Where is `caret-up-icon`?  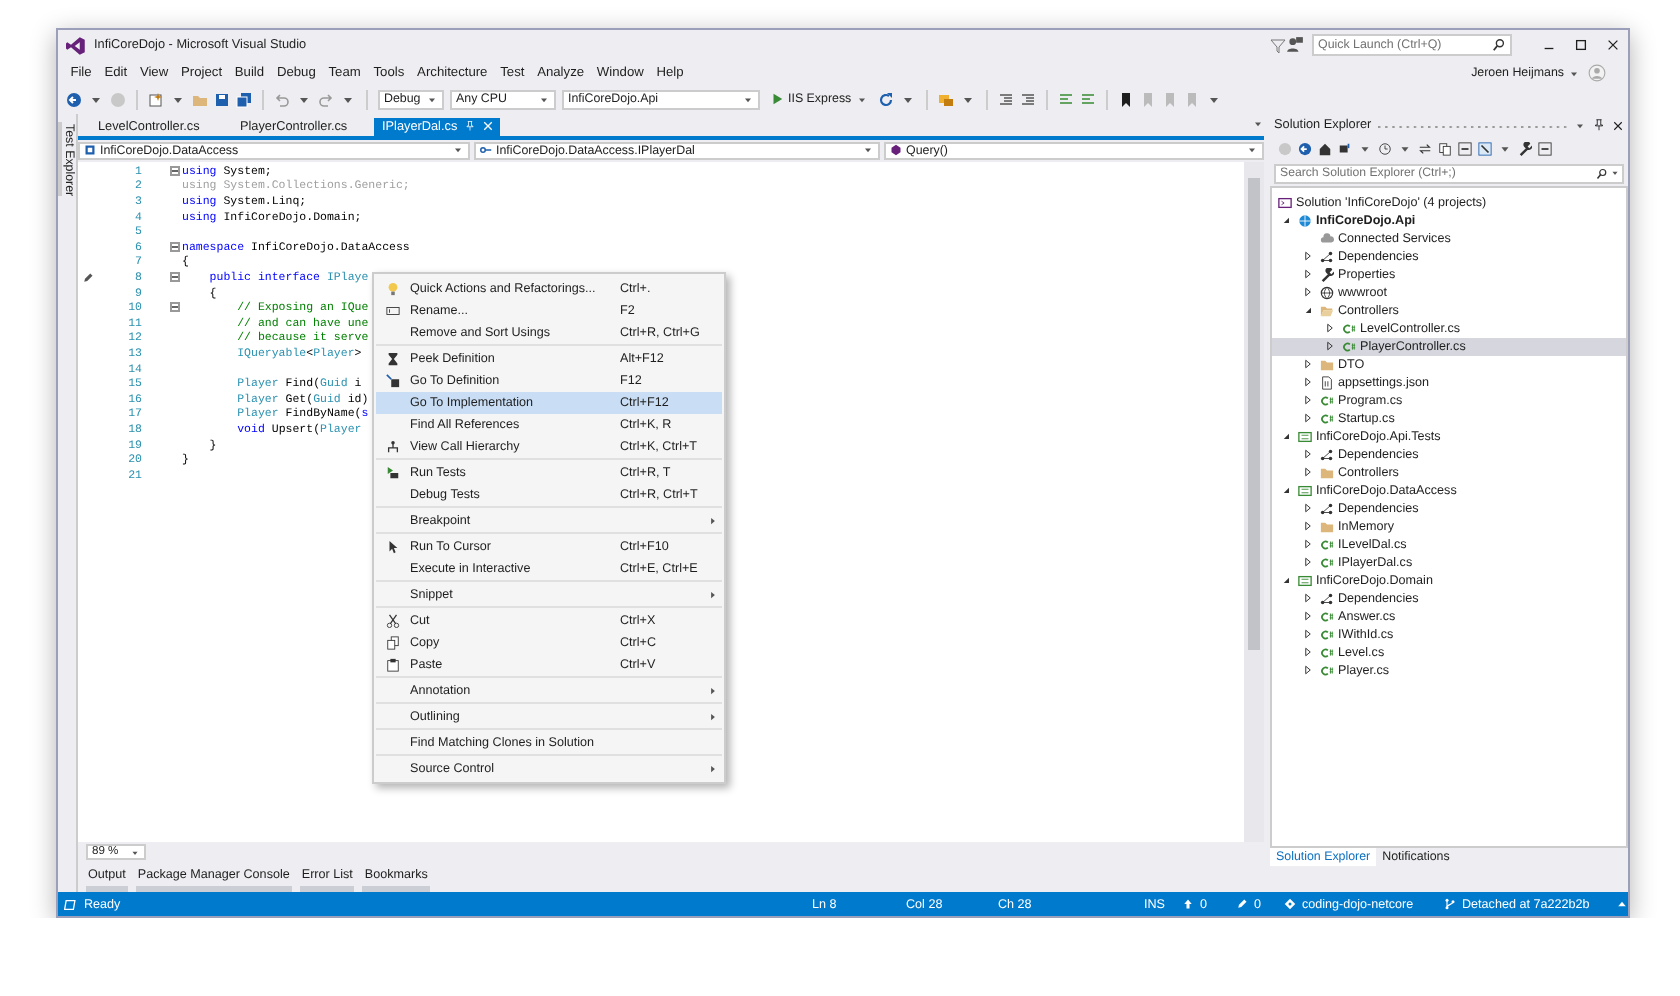
caret-up-icon is located at coordinates (1622, 904).